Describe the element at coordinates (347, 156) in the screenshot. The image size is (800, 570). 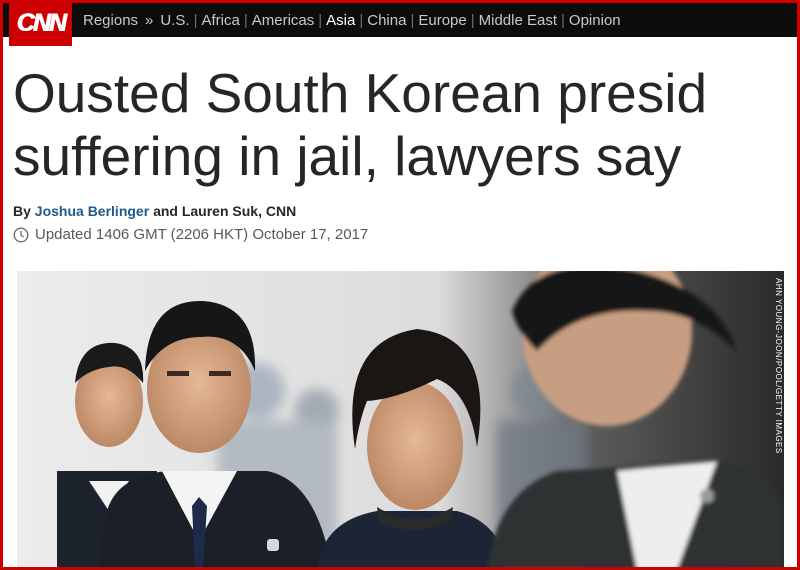
I see `headline-line-2: suffering in jail, lawyers say` at that location.